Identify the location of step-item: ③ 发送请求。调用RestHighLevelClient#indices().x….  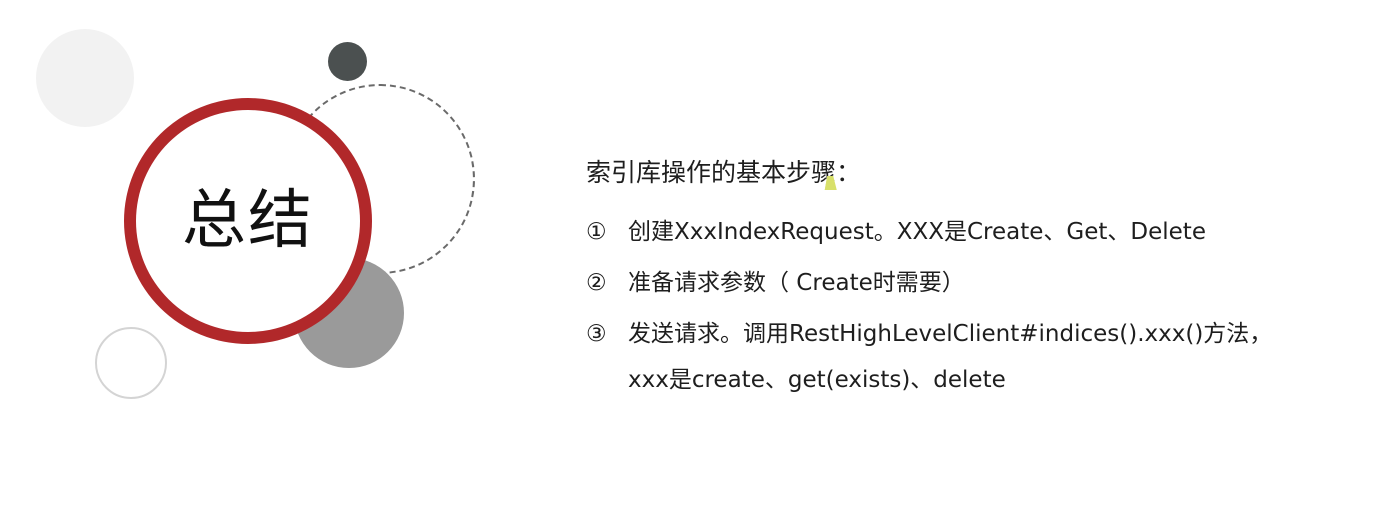
(946, 357).